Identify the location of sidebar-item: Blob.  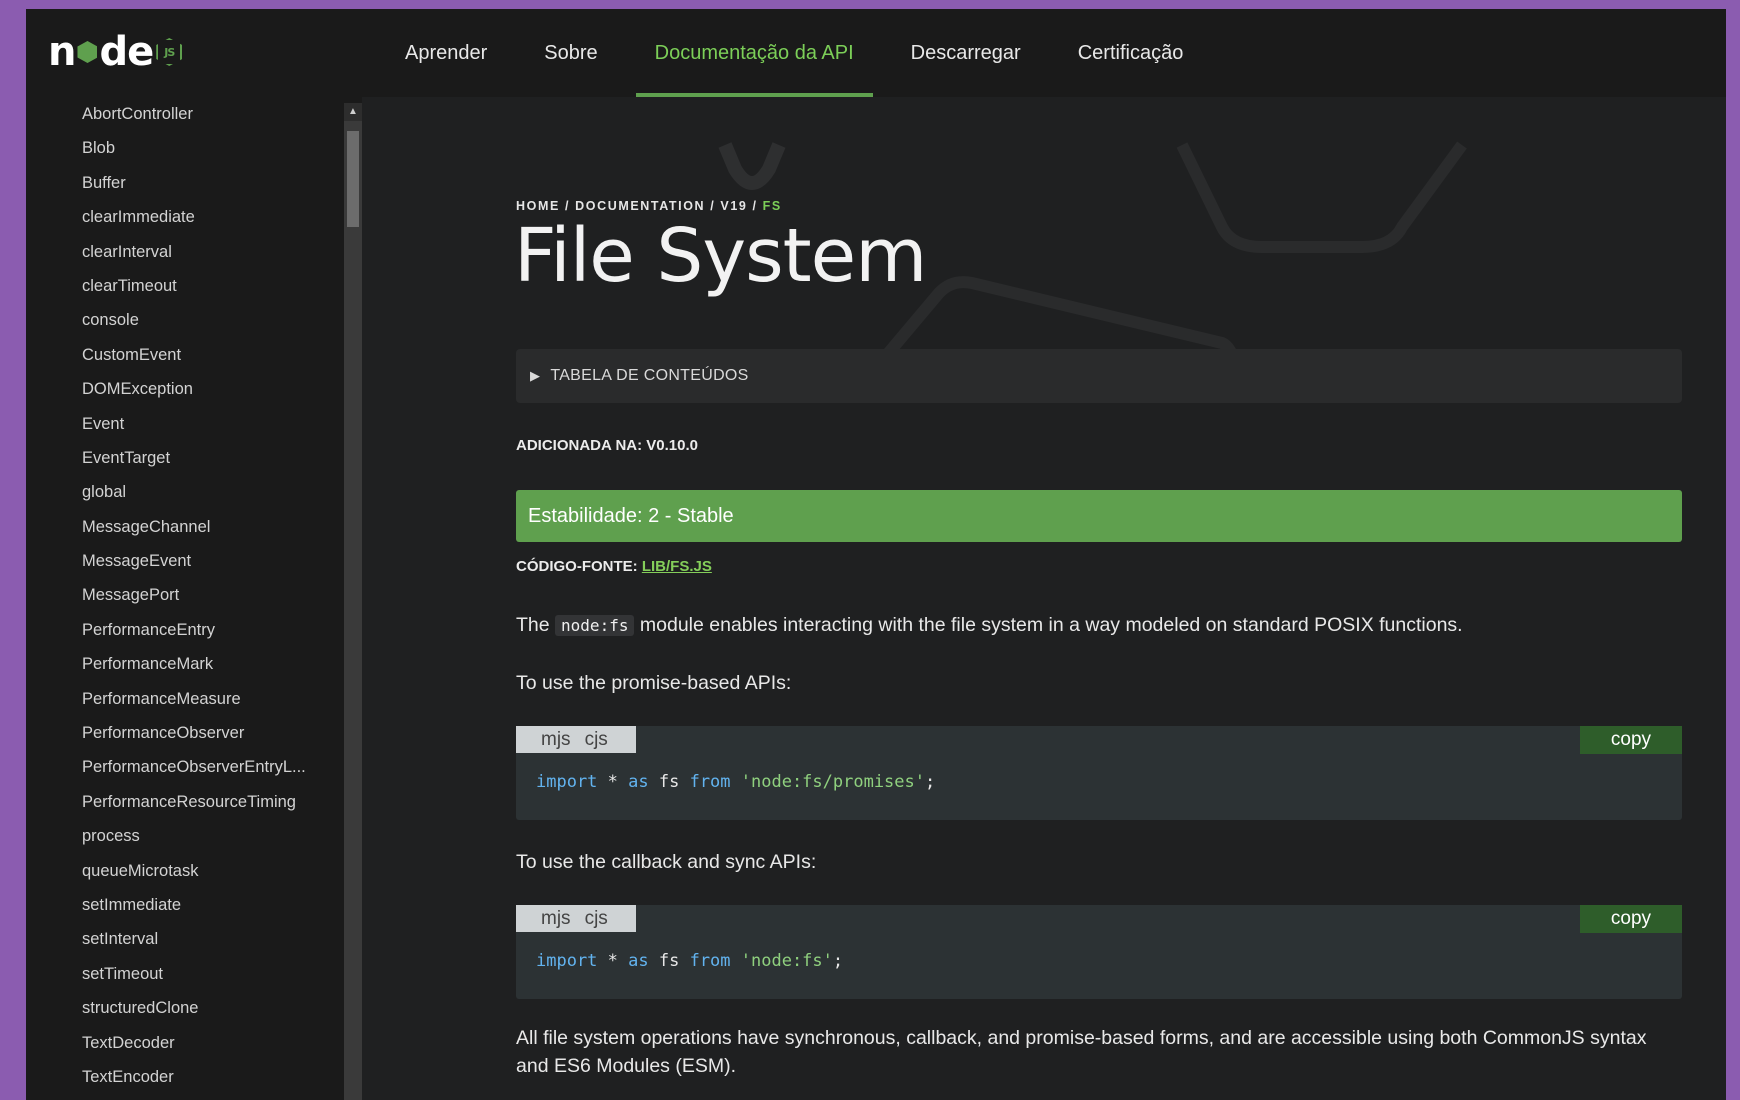
(212, 148).